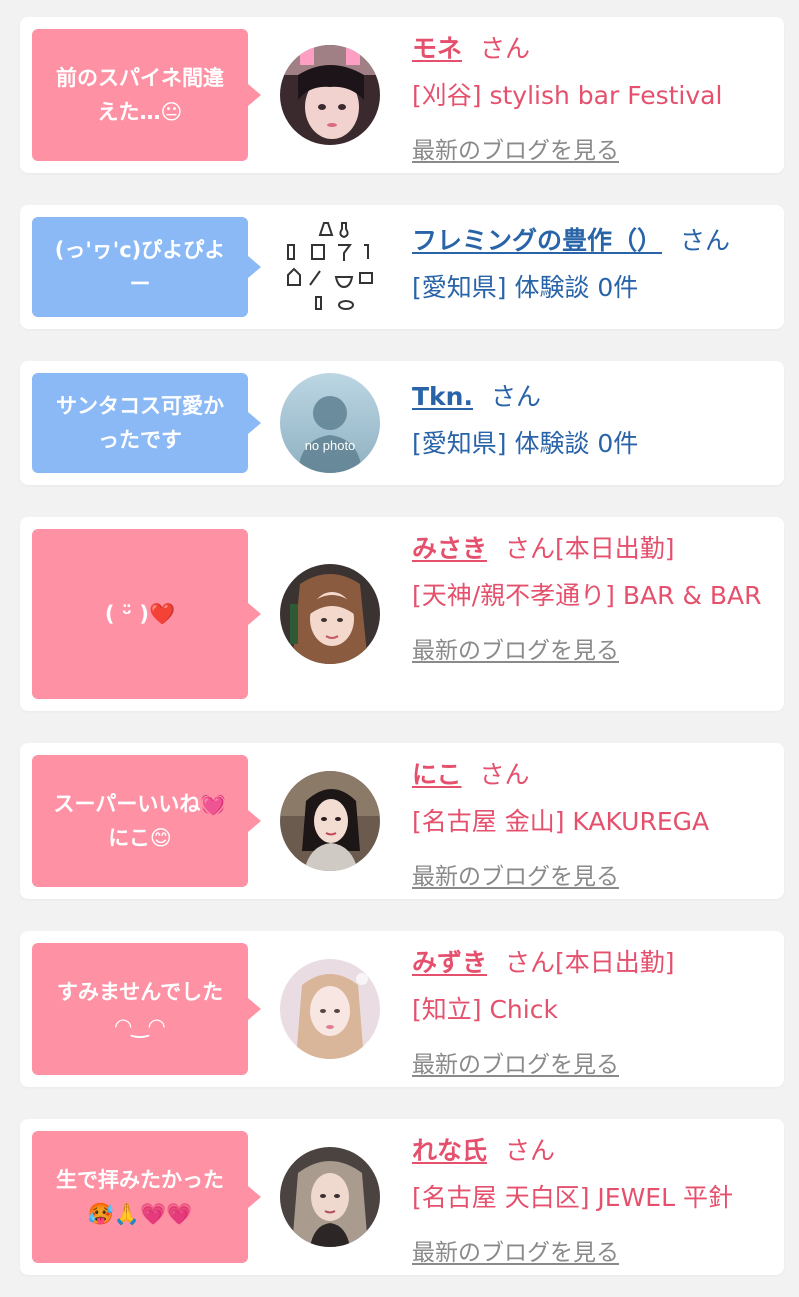 The height and width of the screenshot is (1297, 799). Describe the element at coordinates (449, 548) in the screenshot. I see `profile-name-link: みさき` at that location.